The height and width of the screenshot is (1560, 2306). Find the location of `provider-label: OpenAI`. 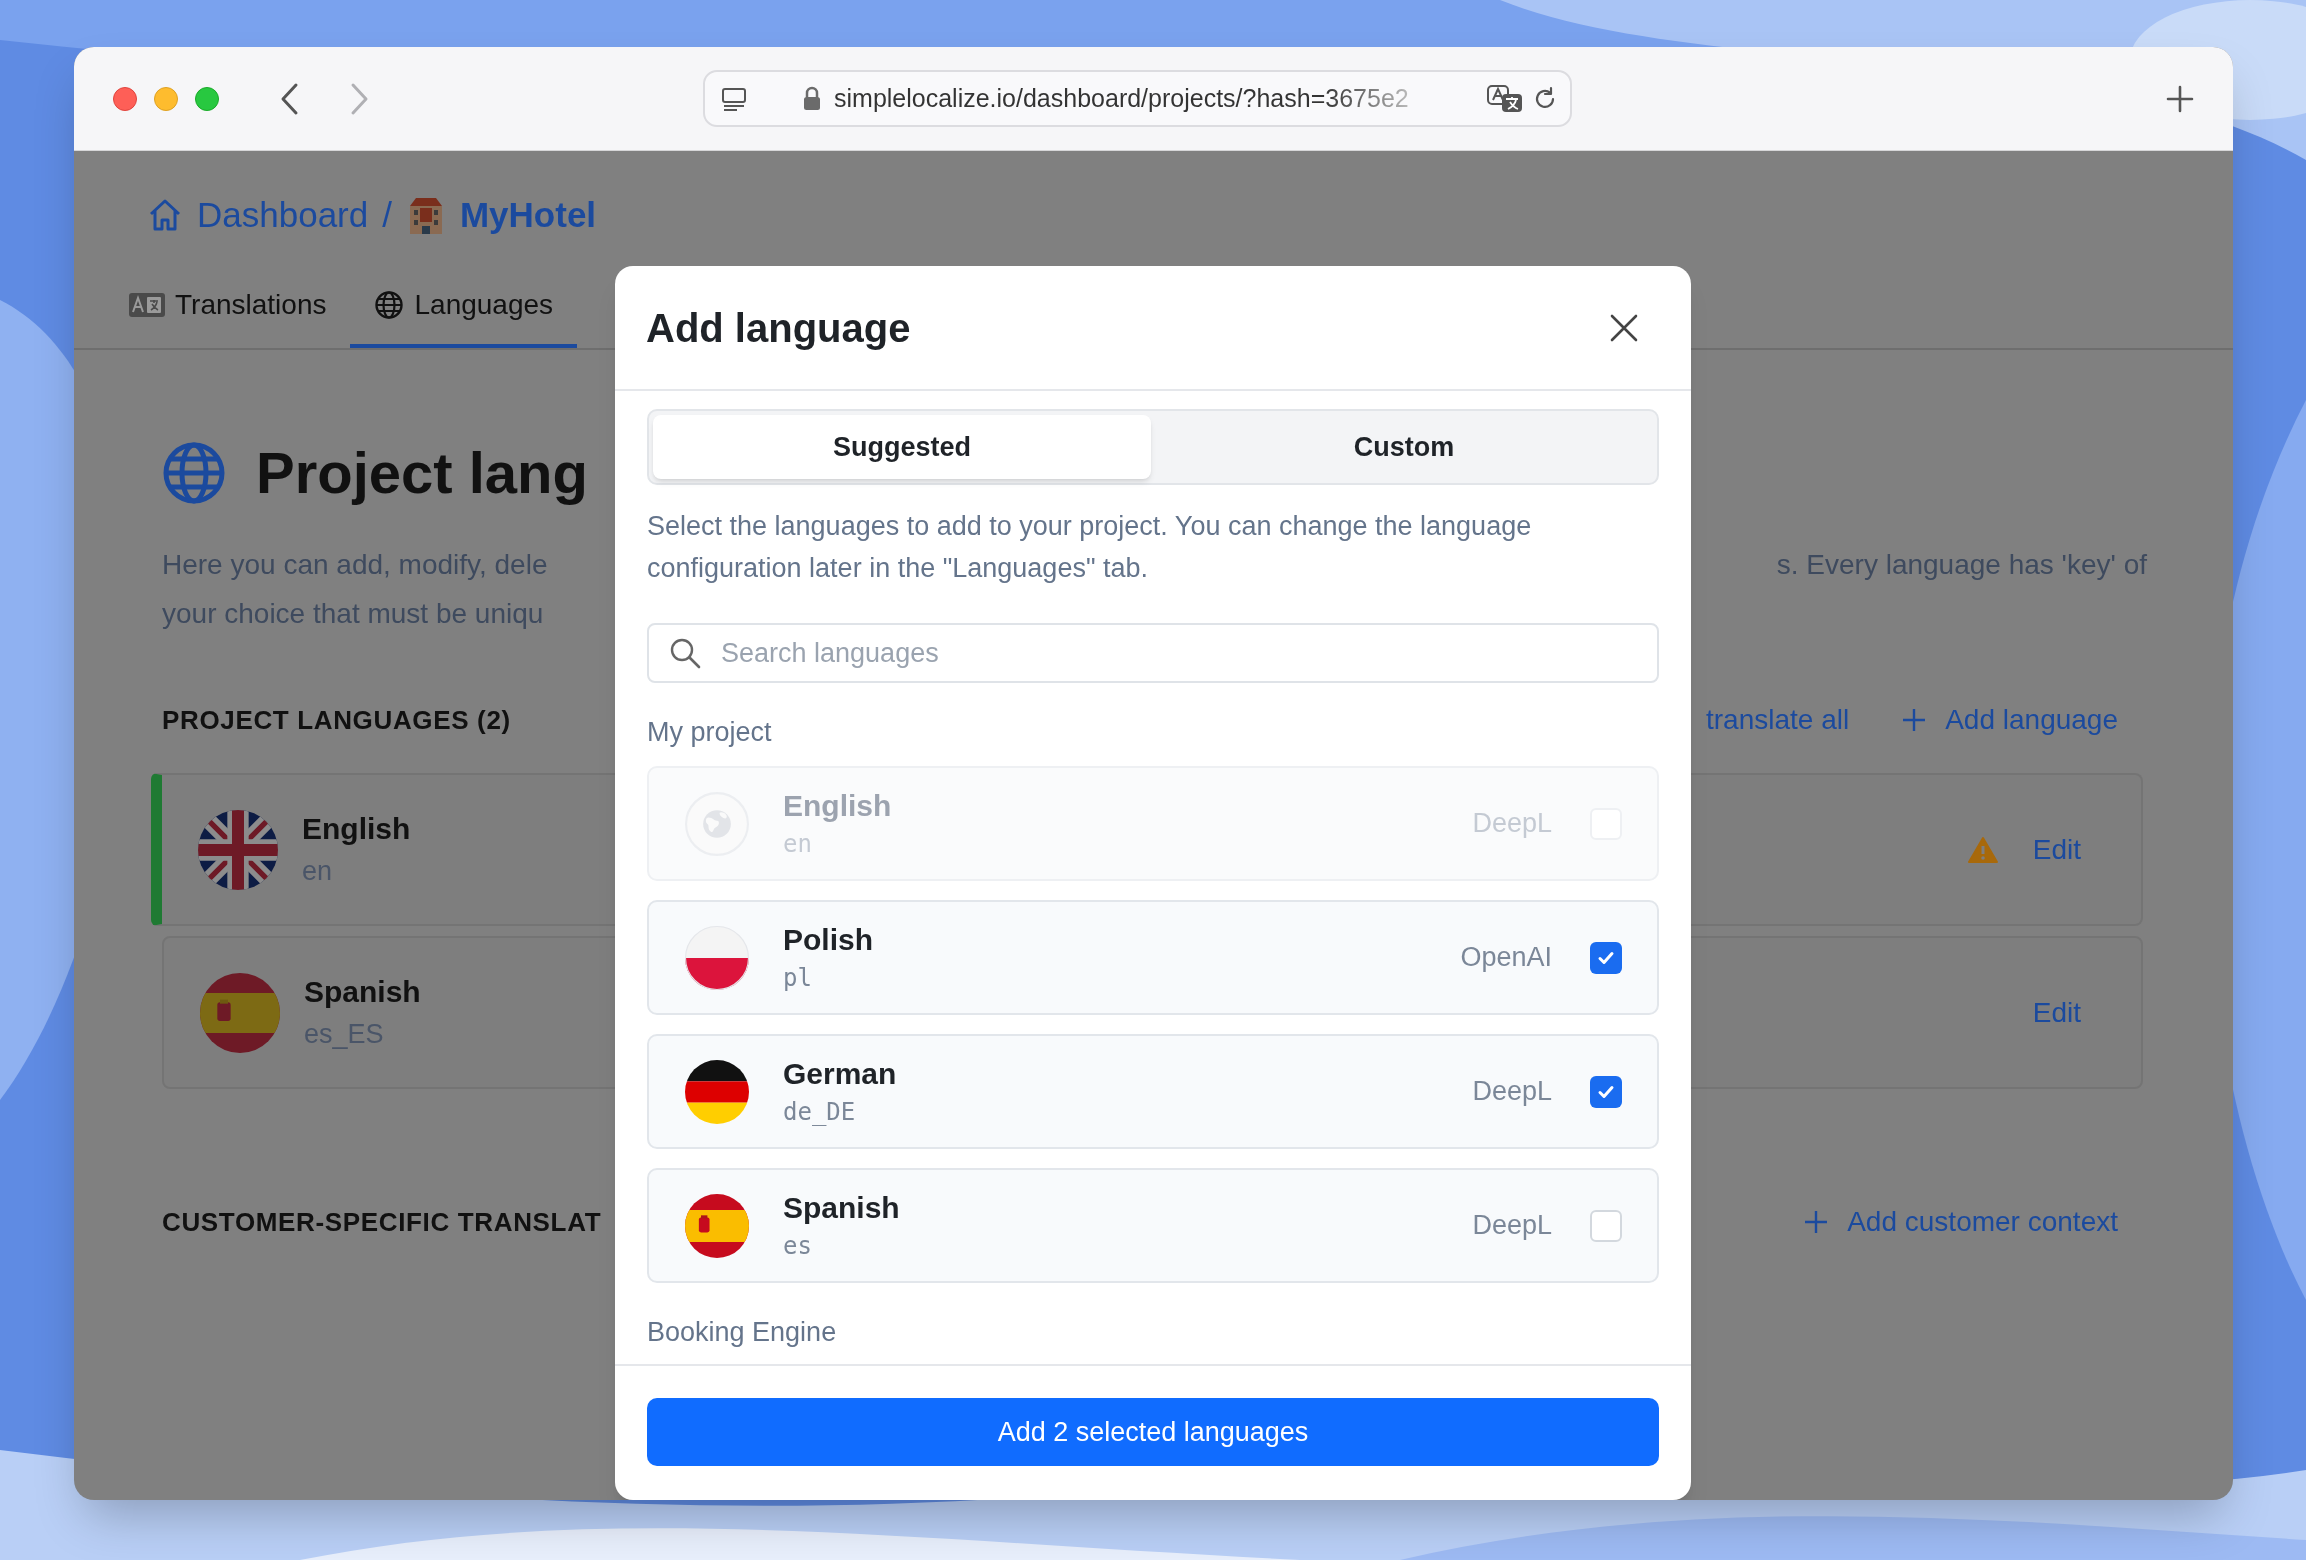

provider-label: OpenAI is located at coordinates (1506, 958).